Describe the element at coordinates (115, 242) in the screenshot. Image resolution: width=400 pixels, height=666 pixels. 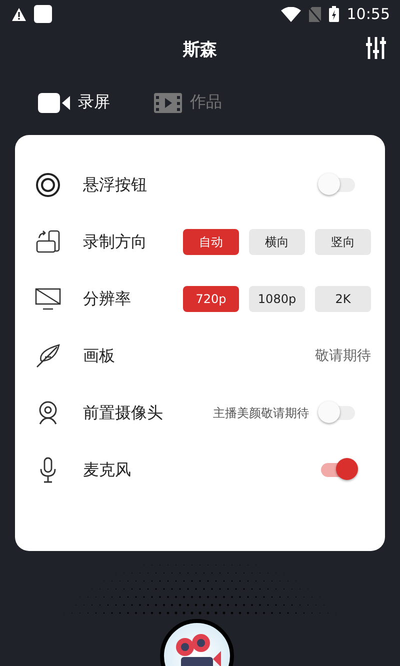
I see `setting-label: 录制方向` at that location.